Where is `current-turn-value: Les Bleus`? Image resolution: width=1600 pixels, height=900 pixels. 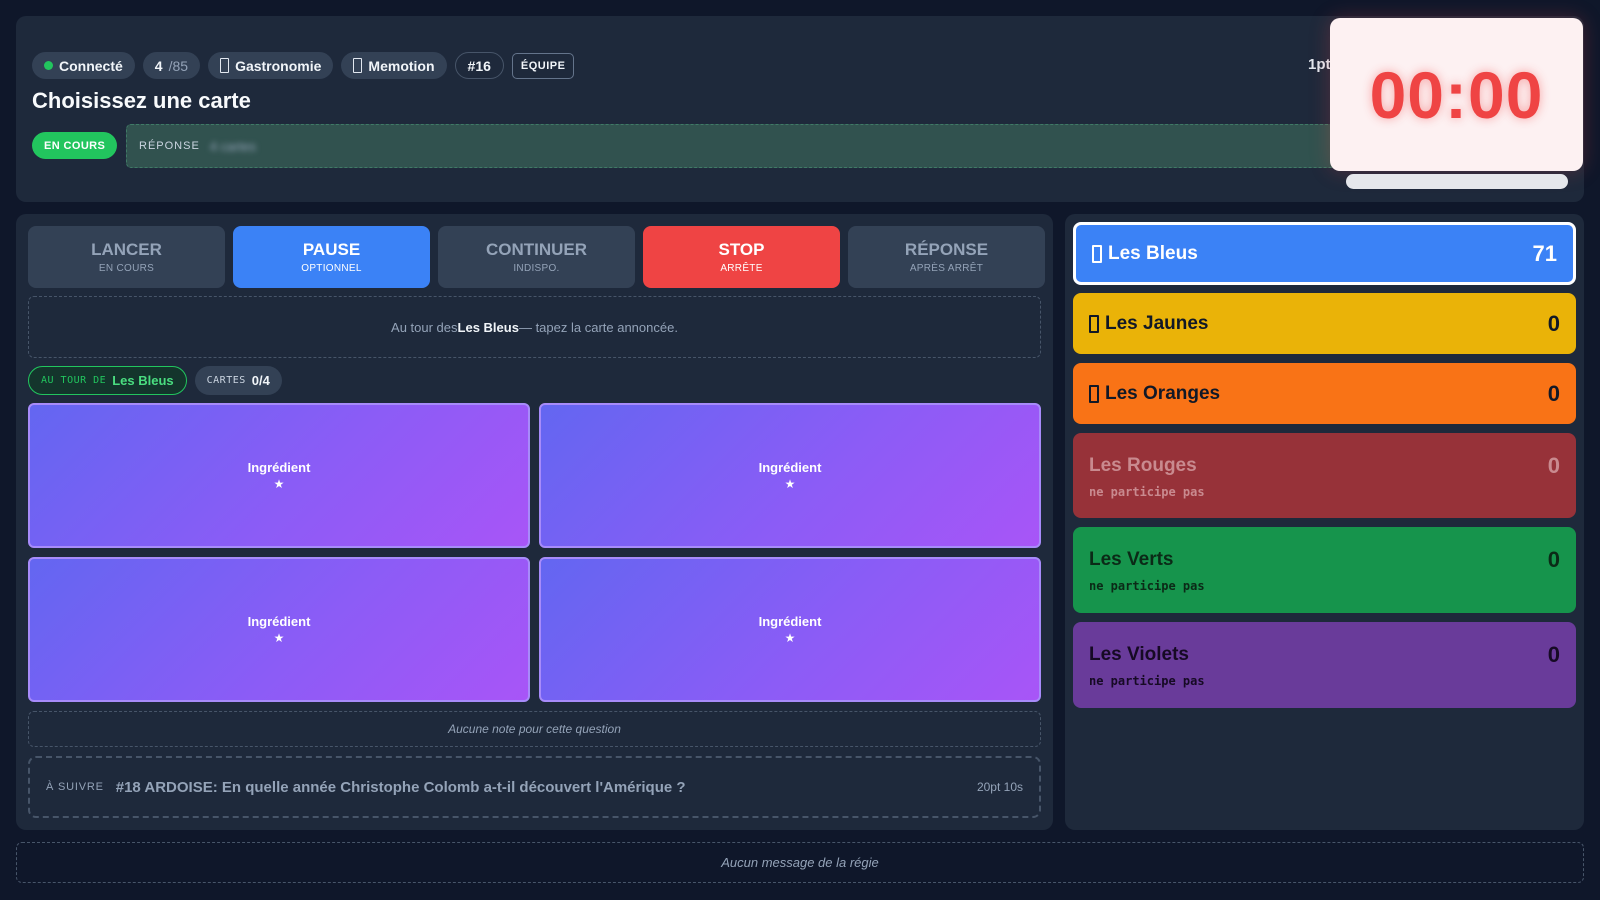
current-turn-value: Les Bleus is located at coordinates (143, 380).